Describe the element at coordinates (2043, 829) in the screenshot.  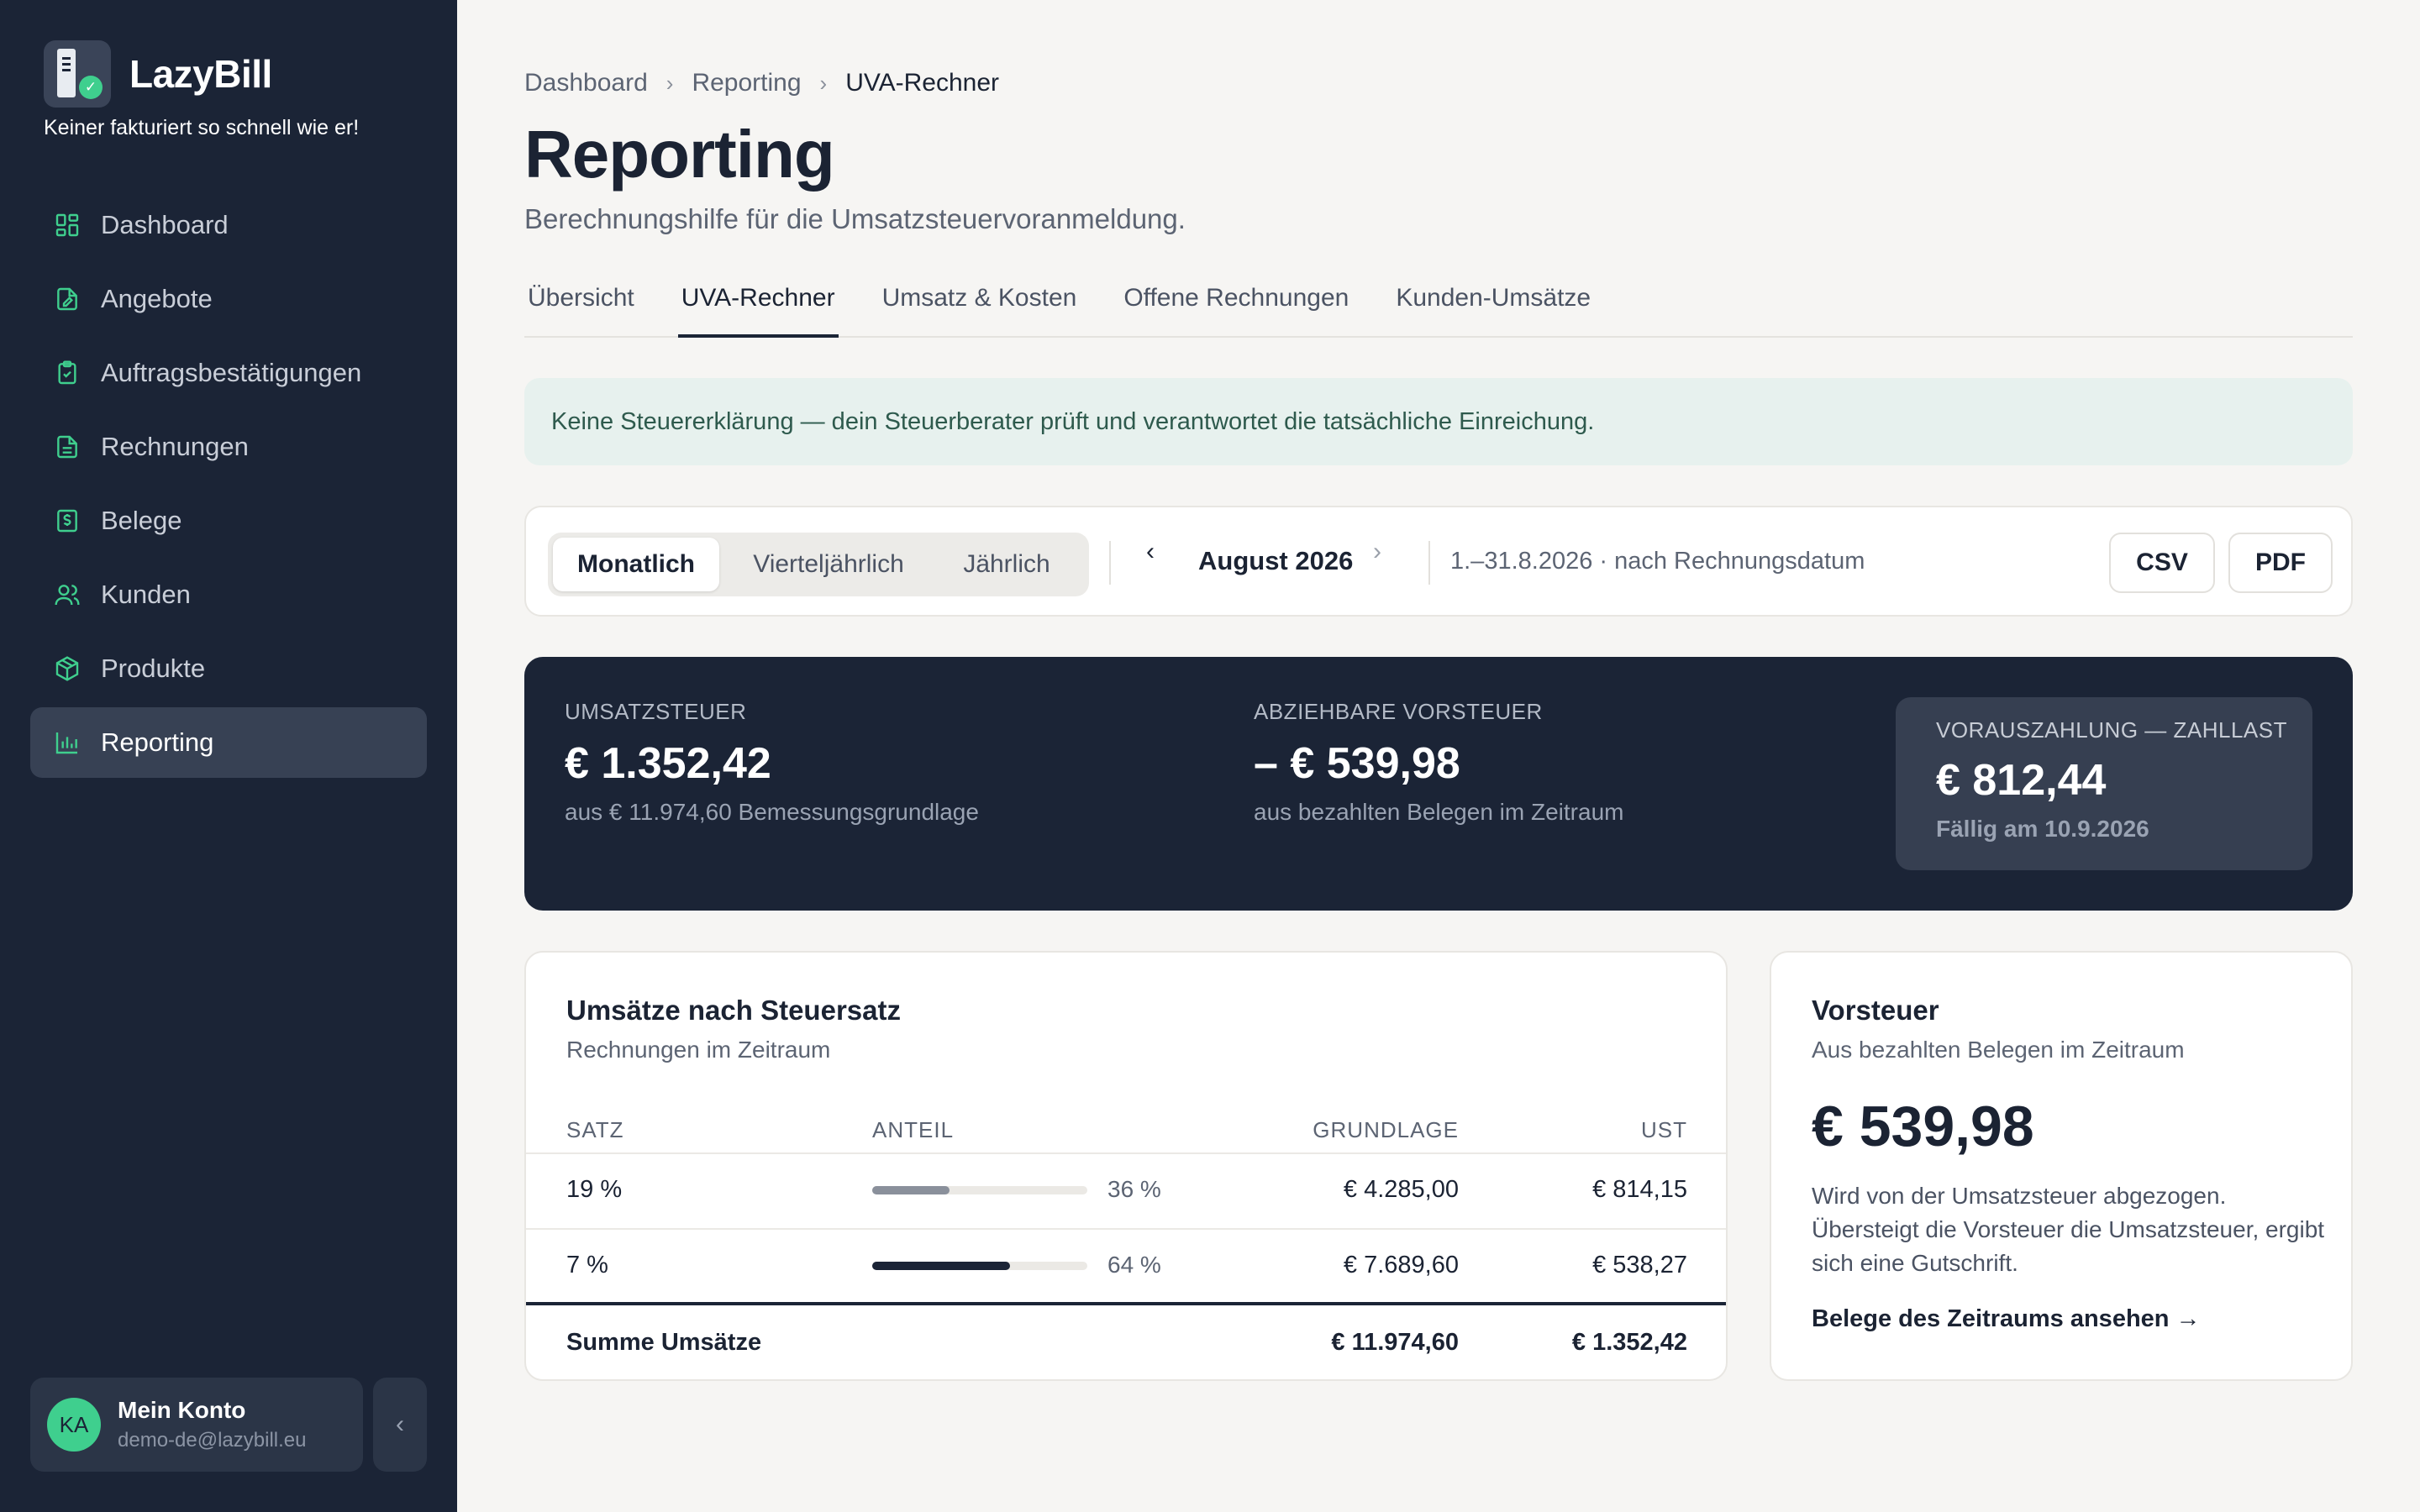
I see `summary-due-date: Fällig am 10.9.2026` at that location.